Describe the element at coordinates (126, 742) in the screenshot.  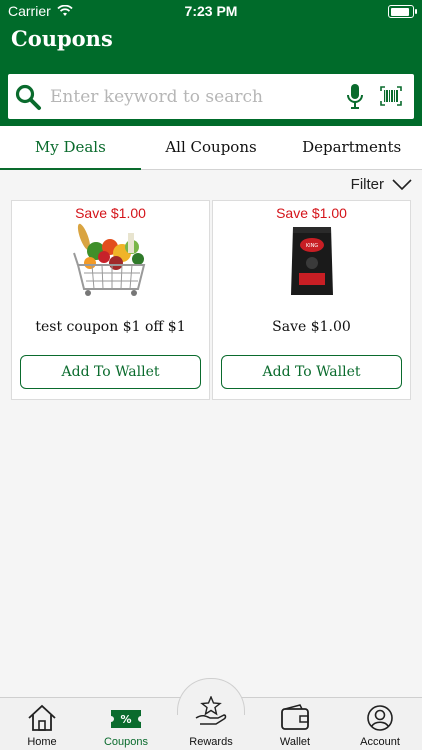
I see `nav-label: Coupons` at that location.